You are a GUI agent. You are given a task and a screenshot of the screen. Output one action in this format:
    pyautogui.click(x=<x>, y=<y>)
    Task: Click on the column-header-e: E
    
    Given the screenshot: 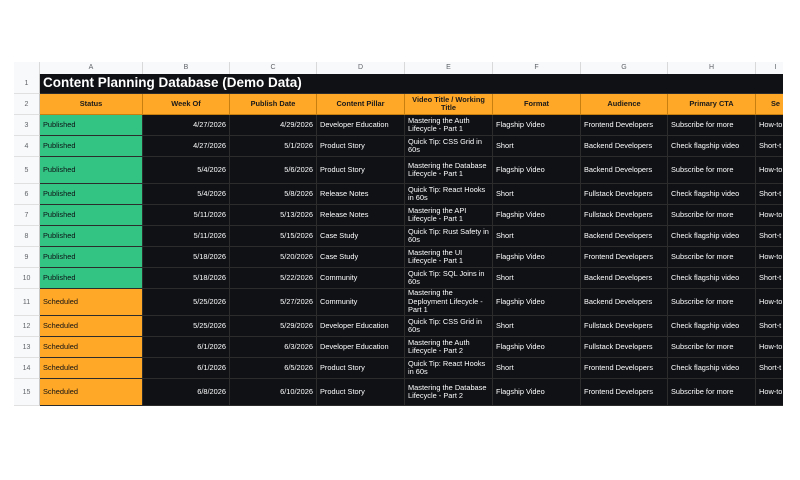 What is the action you would take?
    pyautogui.click(x=449, y=68)
    